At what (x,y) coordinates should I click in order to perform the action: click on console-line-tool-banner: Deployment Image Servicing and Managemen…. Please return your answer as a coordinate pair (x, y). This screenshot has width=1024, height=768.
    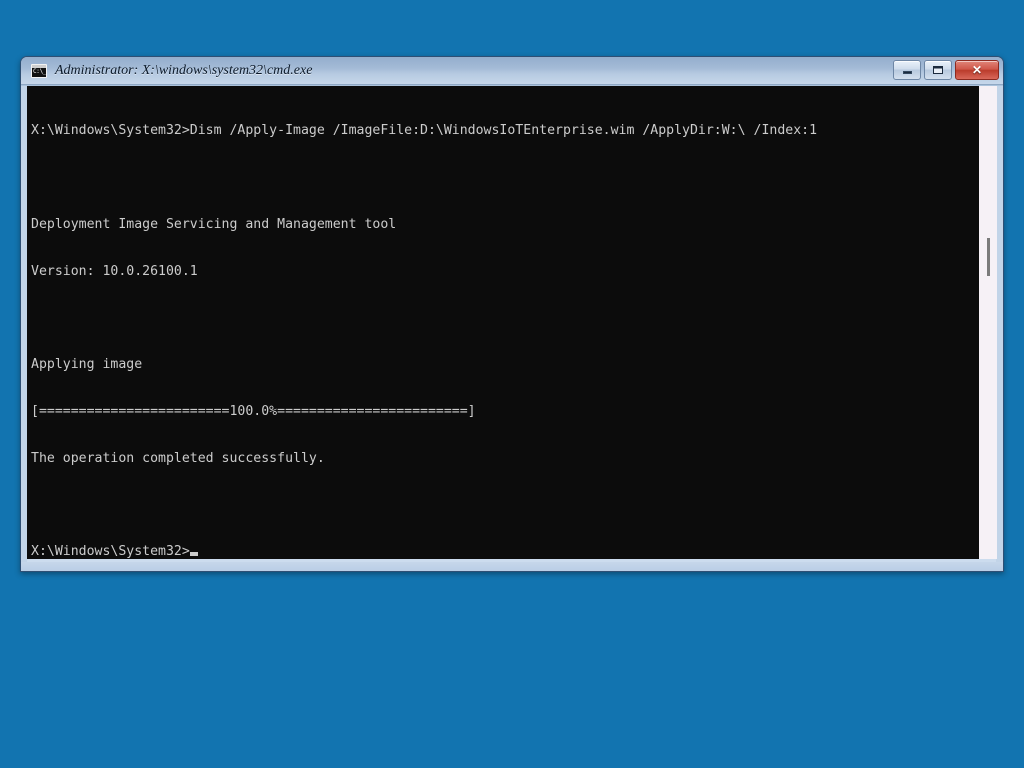
    Looking at the image, I should click on (214, 224).